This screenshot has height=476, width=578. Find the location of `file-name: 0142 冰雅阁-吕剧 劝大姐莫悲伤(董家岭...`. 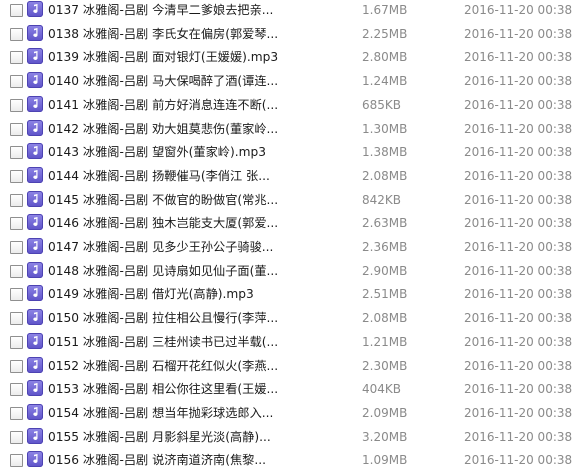

file-name: 0142 冰雅阁-吕剧 劝大姐莫悲伤(董家岭... is located at coordinates (163, 129).